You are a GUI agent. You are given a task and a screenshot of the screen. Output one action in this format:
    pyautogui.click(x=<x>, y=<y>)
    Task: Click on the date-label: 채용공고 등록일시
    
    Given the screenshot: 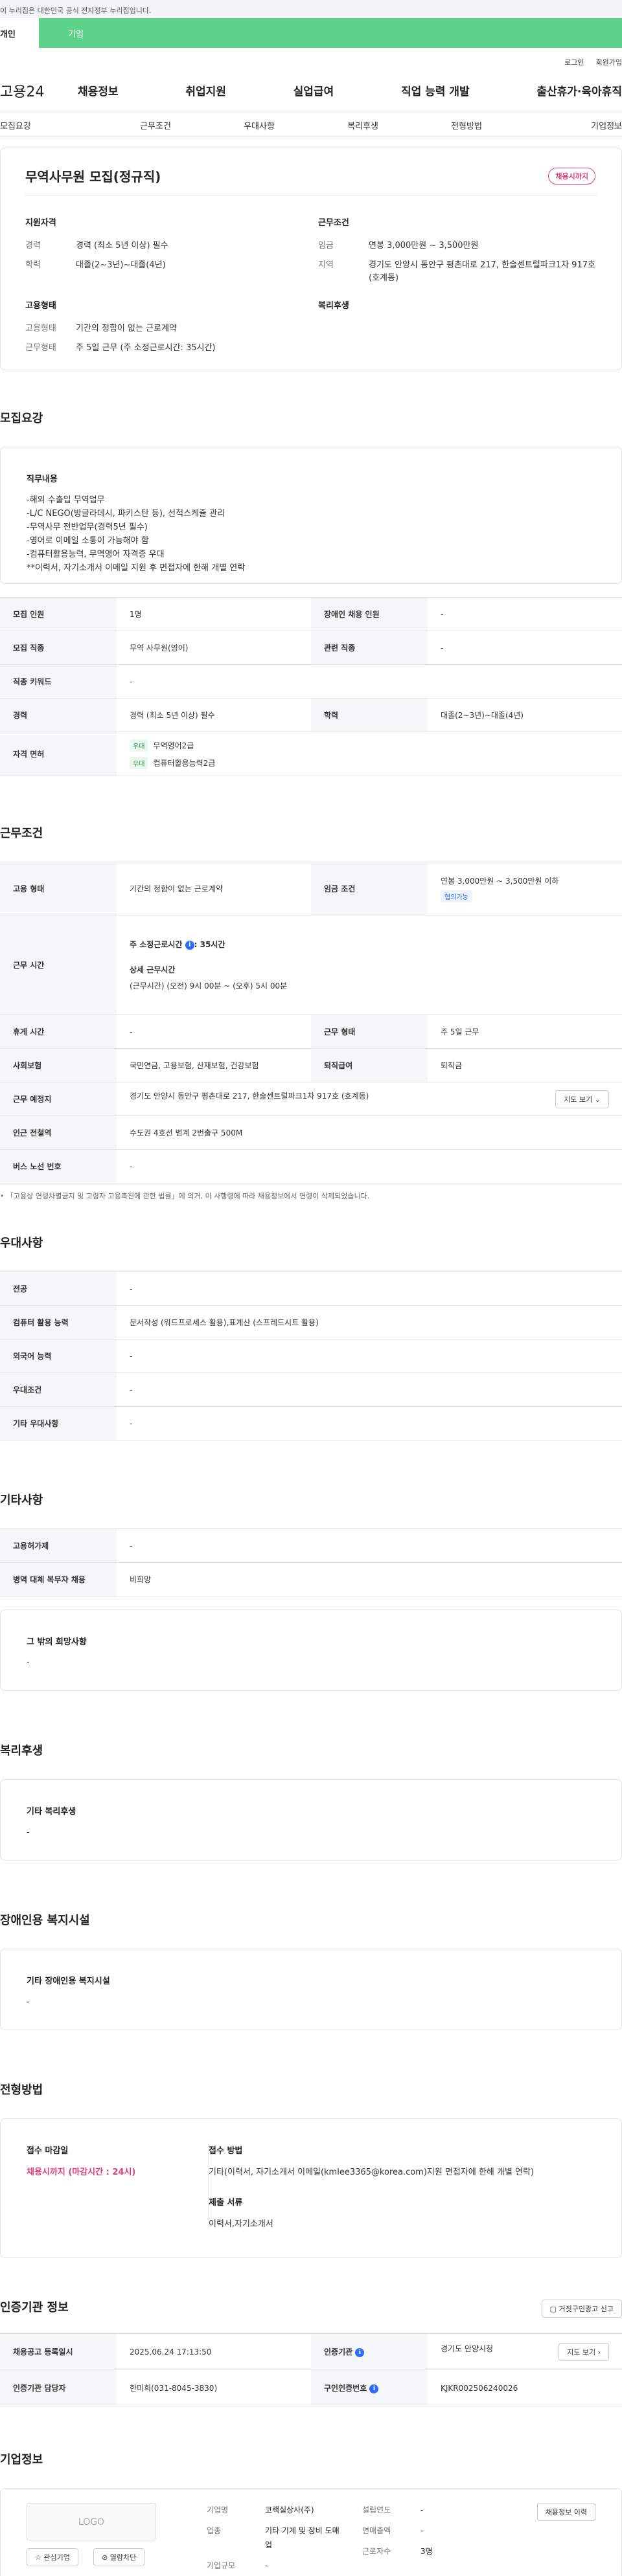 What is the action you would take?
    pyautogui.click(x=58, y=2352)
    